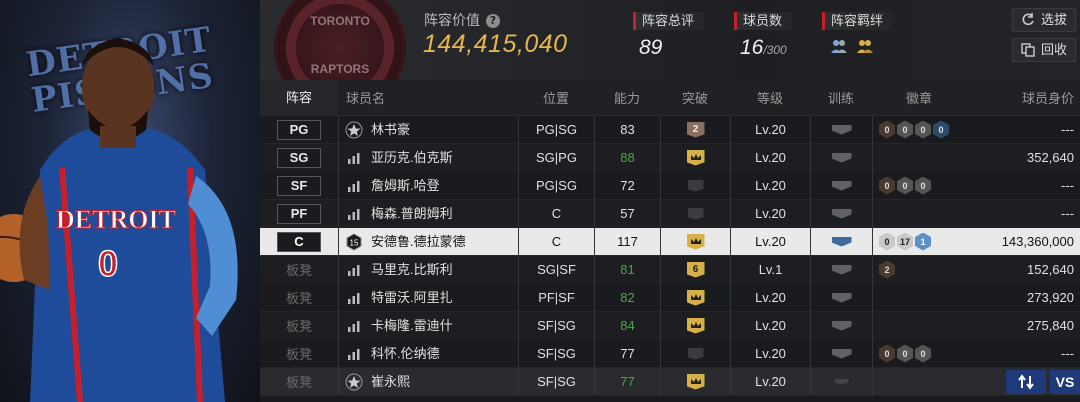 Image resolution: width=1080 pixels, height=402 pixels. I want to click on help-icon: ?, so click(493, 21).